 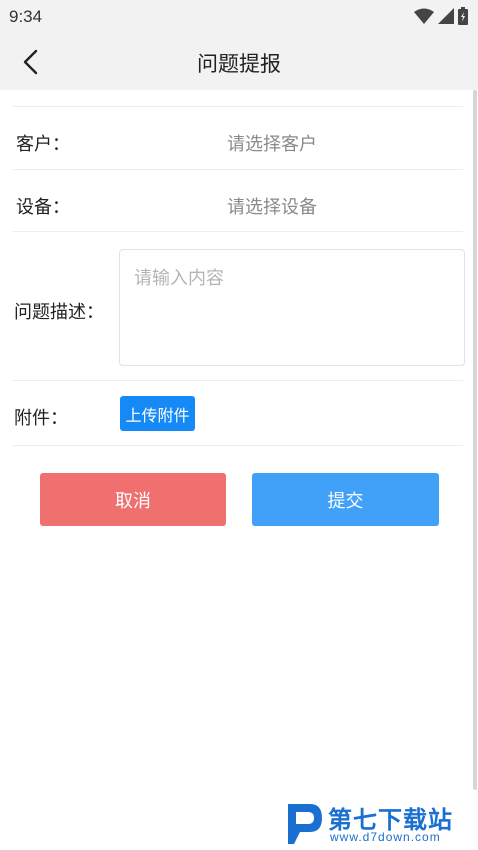 I want to click on cellular-signal-icon, so click(x=446, y=16).